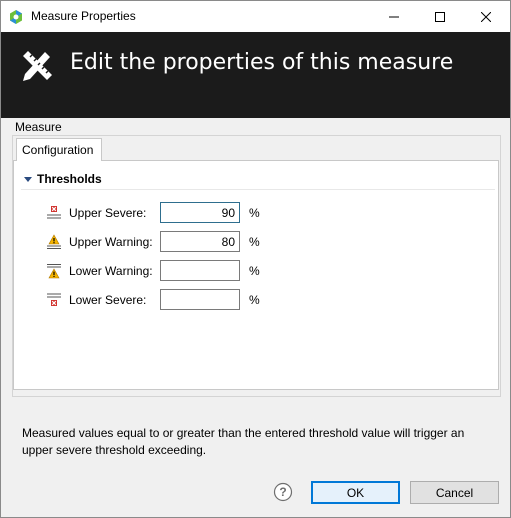  What do you see at coordinates (108, 213) in the screenshot?
I see `upper-severe-label: Upper Severe:` at bounding box center [108, 213].